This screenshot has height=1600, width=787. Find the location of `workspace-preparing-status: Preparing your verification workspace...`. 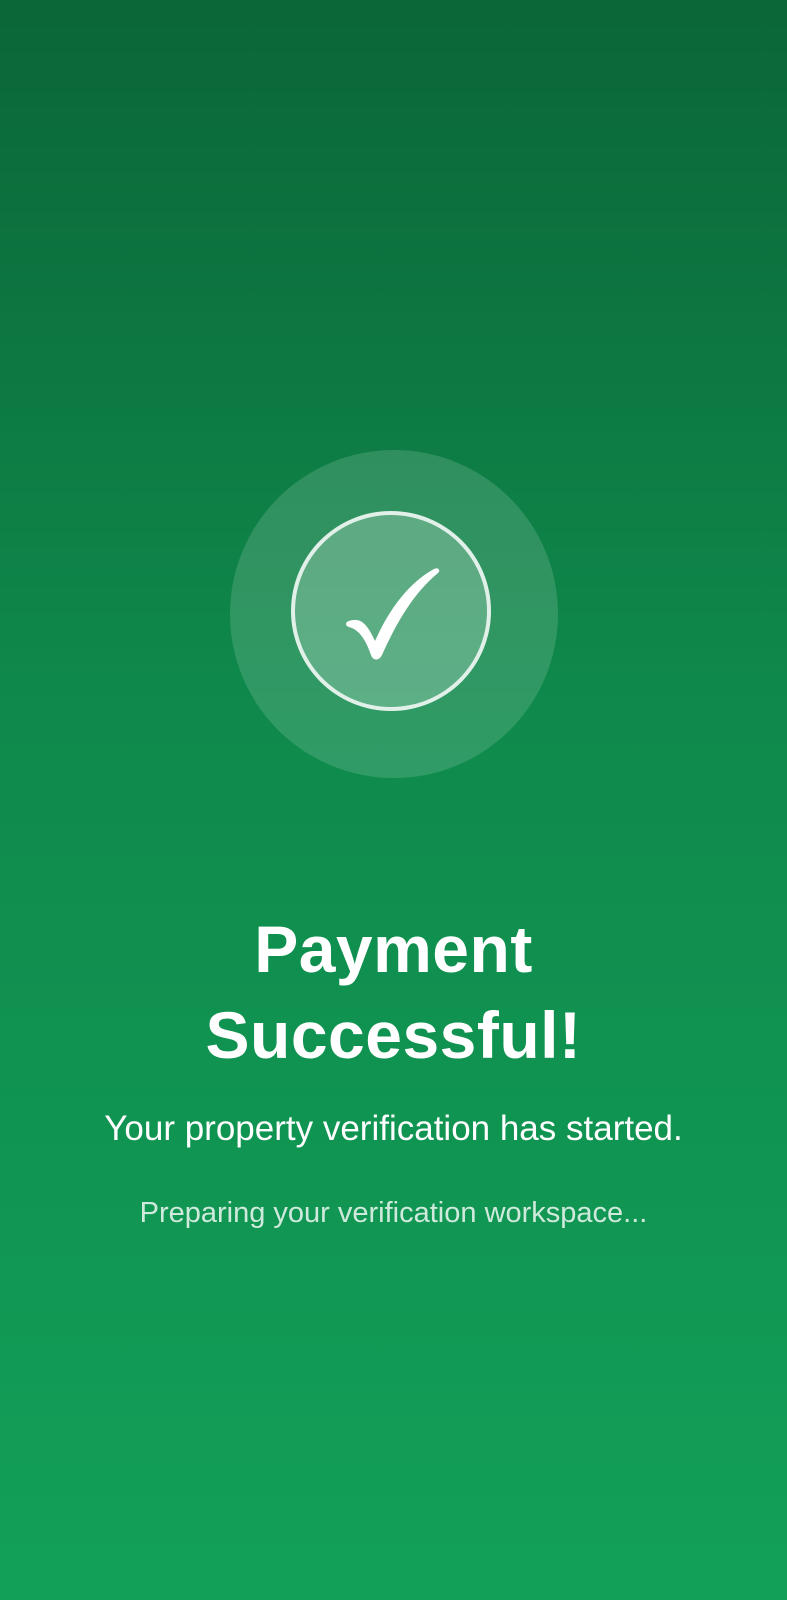

workspace-preparing-status: Preparing your verification workspace... is located at coordinates (393, 1213).